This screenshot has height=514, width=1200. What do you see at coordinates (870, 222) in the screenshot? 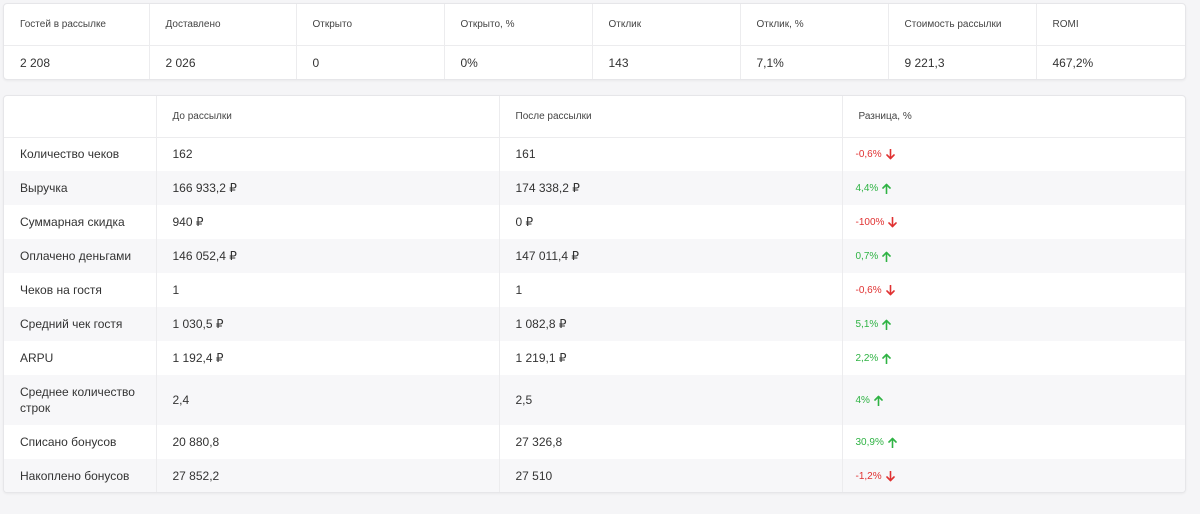
I see `difference-value: -100%` at bounding box center [870, 222].